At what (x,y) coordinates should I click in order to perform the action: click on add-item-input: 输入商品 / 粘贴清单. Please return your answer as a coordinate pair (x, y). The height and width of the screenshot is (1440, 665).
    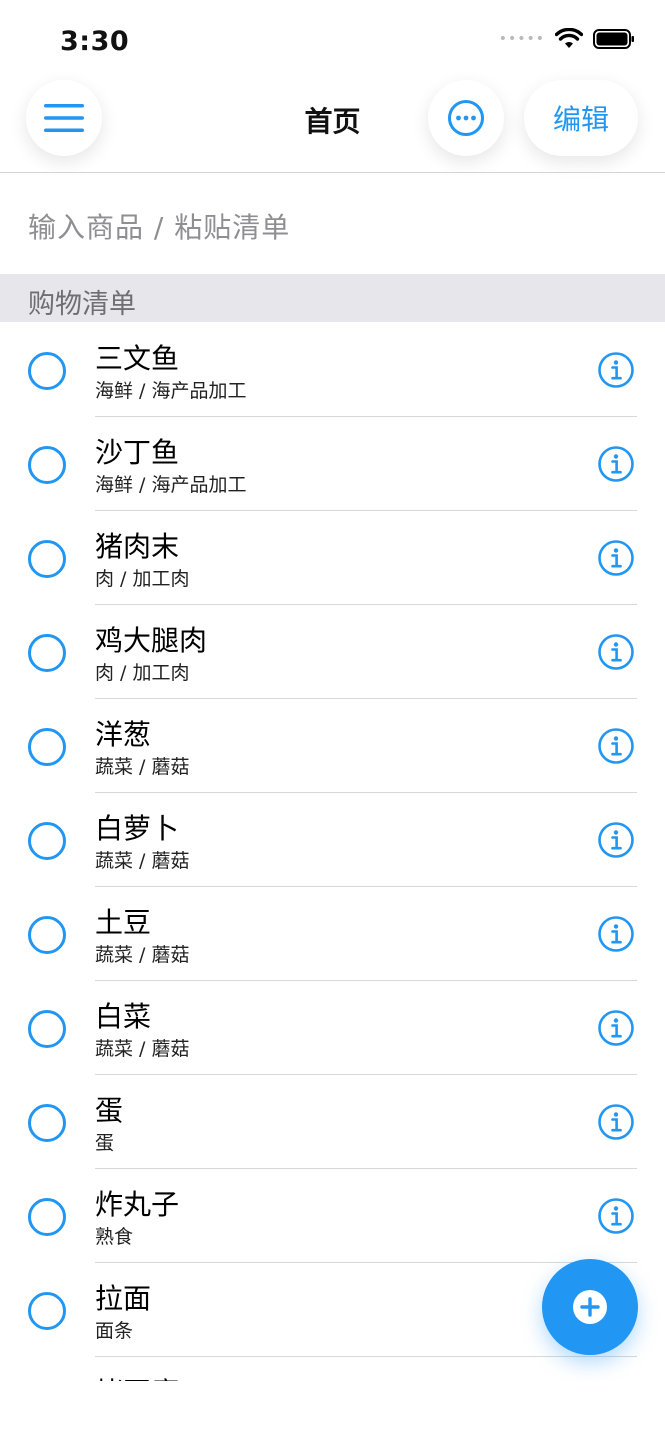
    Looking at the image, I should click on (332, 223).